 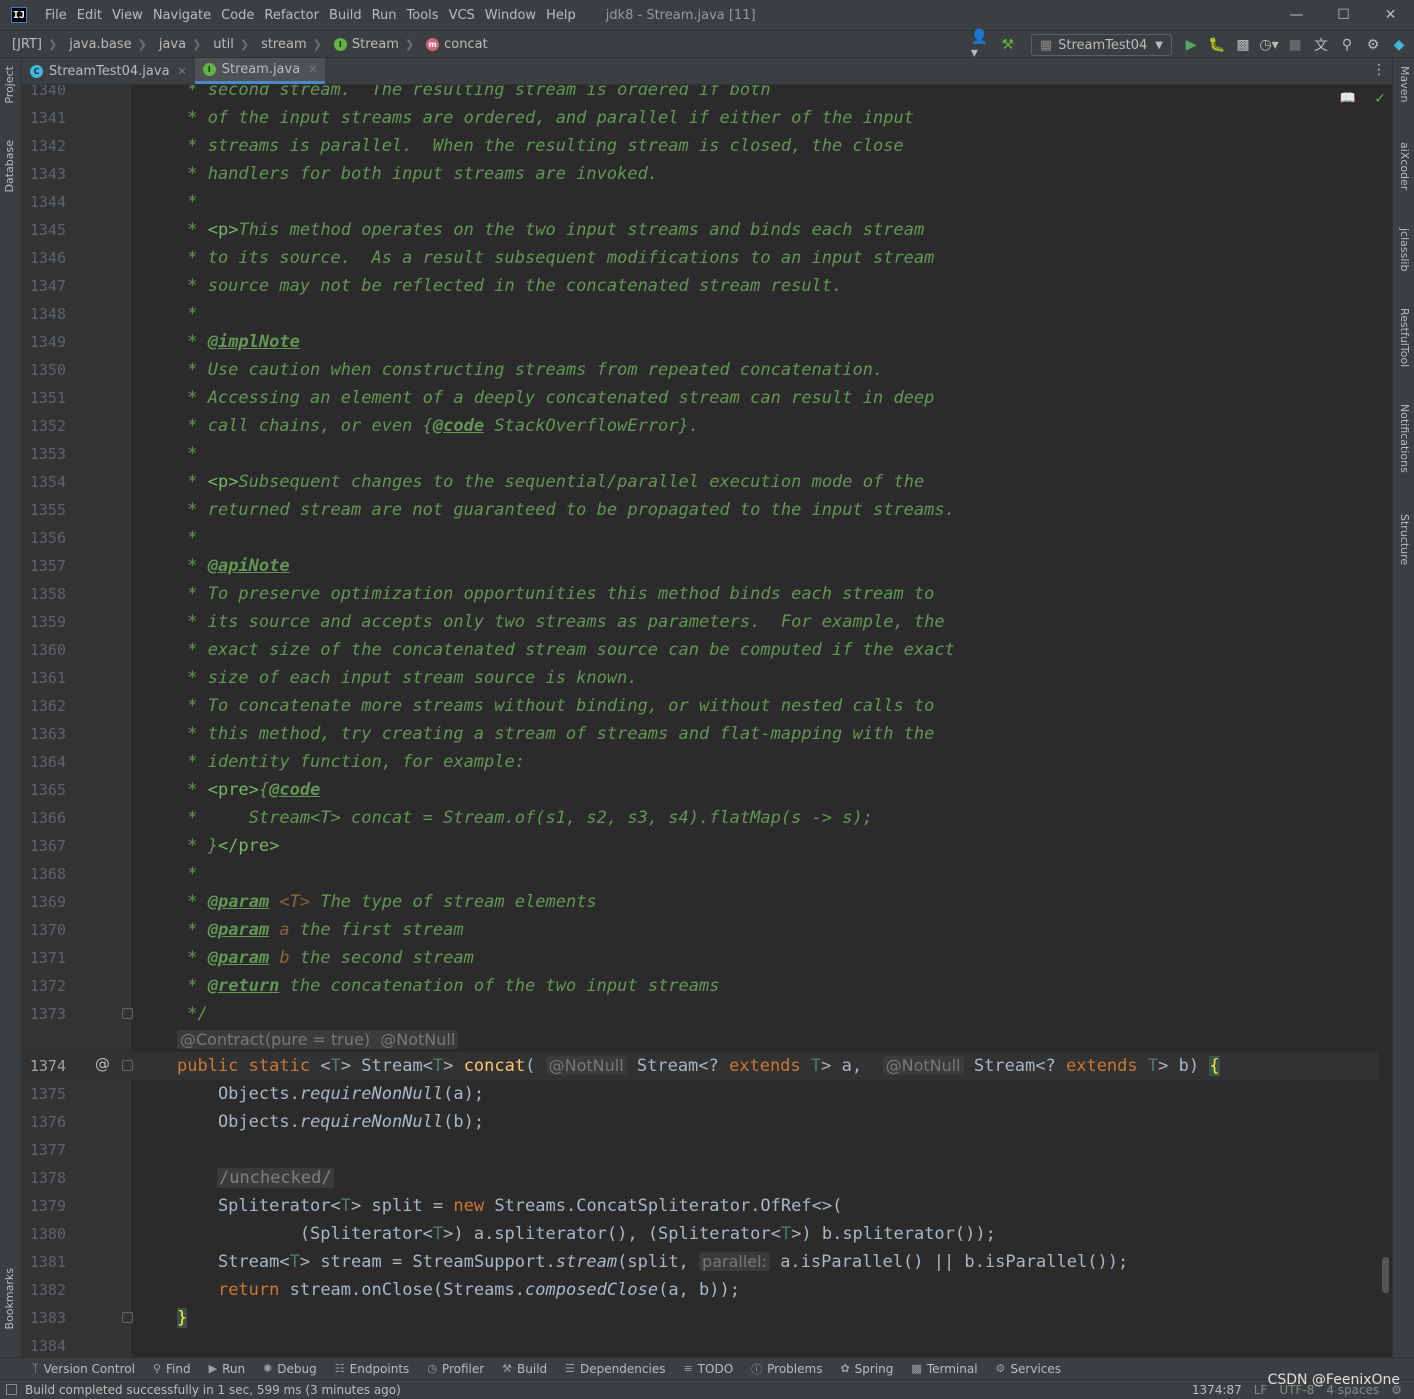 I want to click on menu-vcs: VCS, so click(x=462, y=15).